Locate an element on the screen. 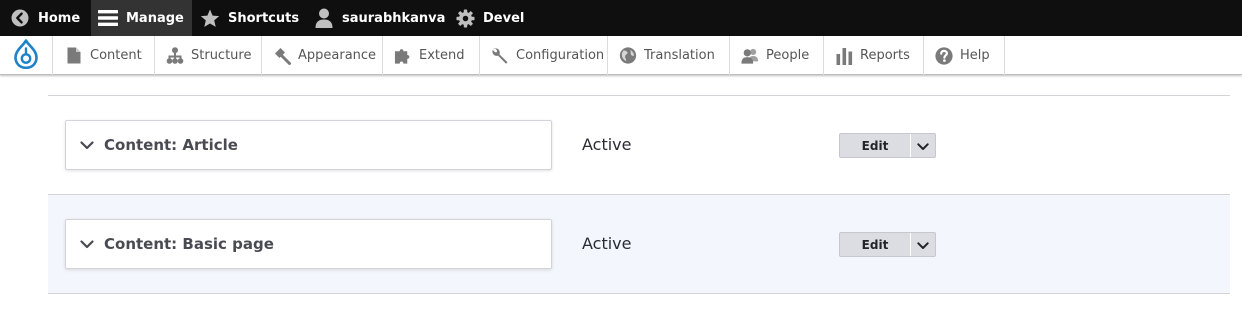 This screenshot has height=311, width=1242. tray-item-translation: Translation is located at coordinates (669, 55).